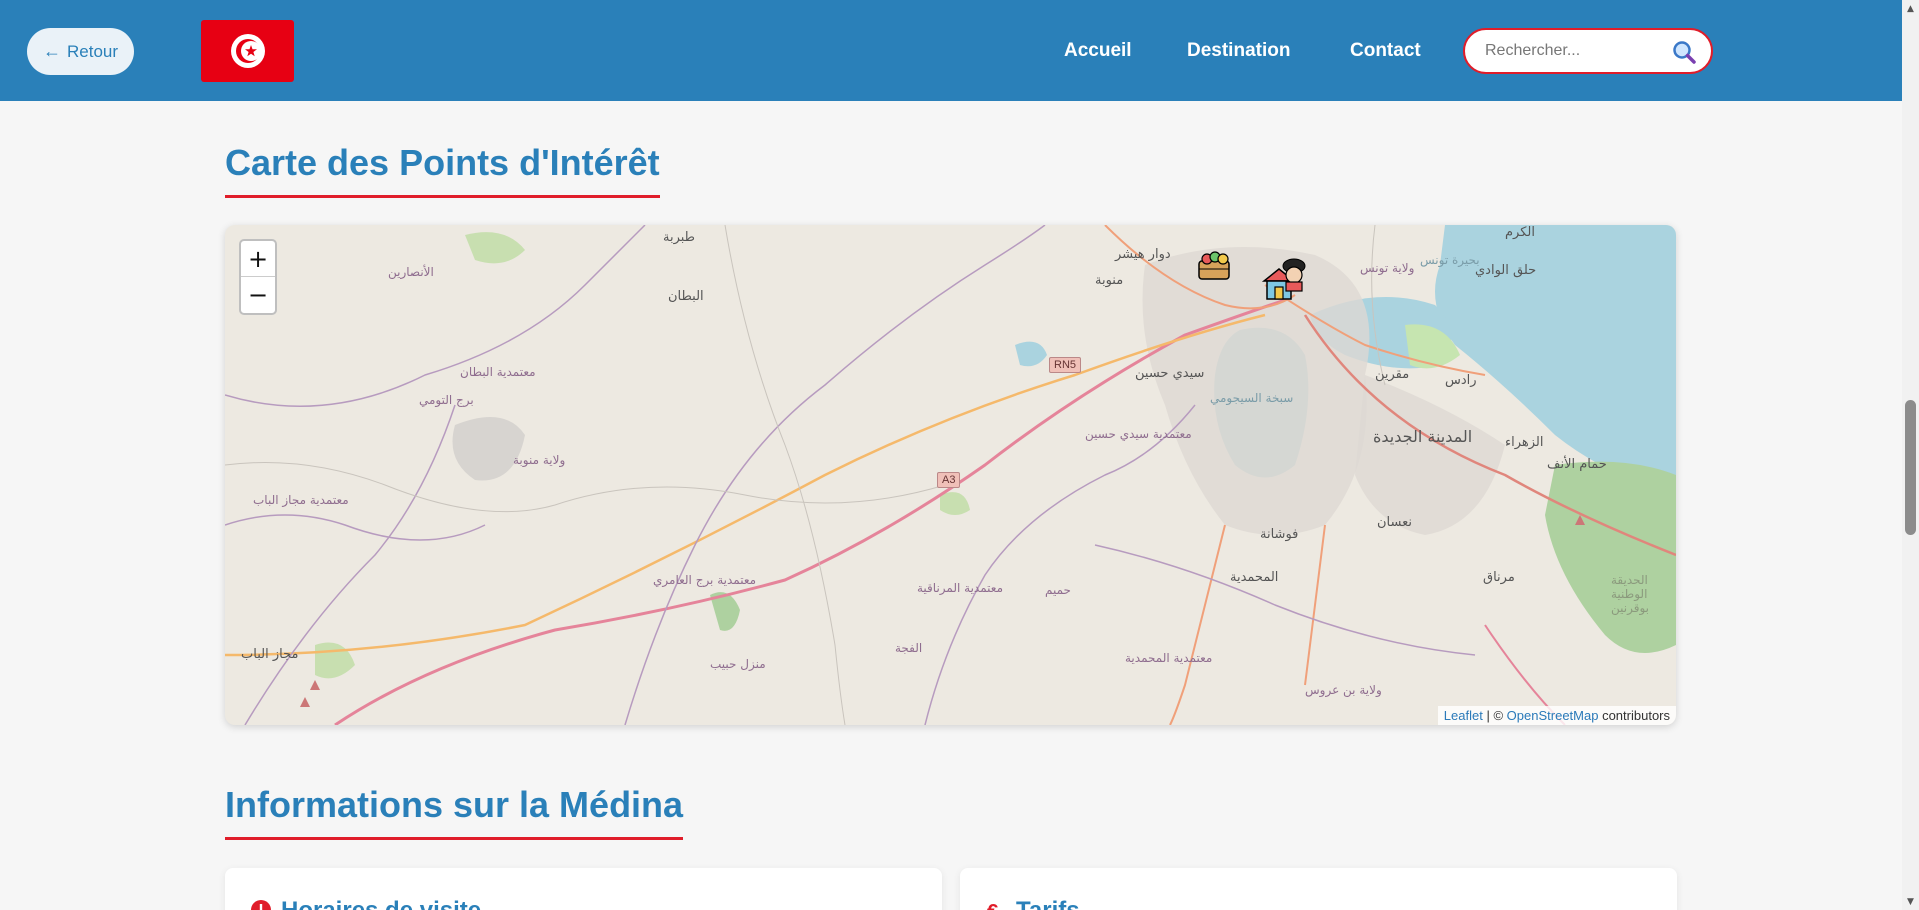 The width and height of the screenshot is (1919, 910). Describe the element at coordinates (1238, 51) in the screenshot. I see `nav-link-destination: Destination` at that location.